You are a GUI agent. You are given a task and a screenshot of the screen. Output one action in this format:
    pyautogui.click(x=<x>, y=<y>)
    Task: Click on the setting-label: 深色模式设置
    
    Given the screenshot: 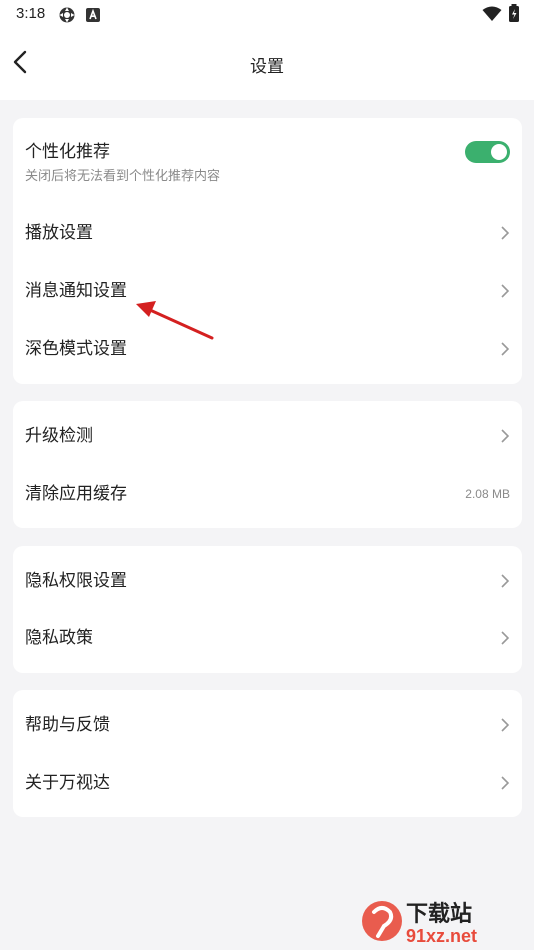 What is the action you would take?
    pyautogui.click(x=76, y=349)
    